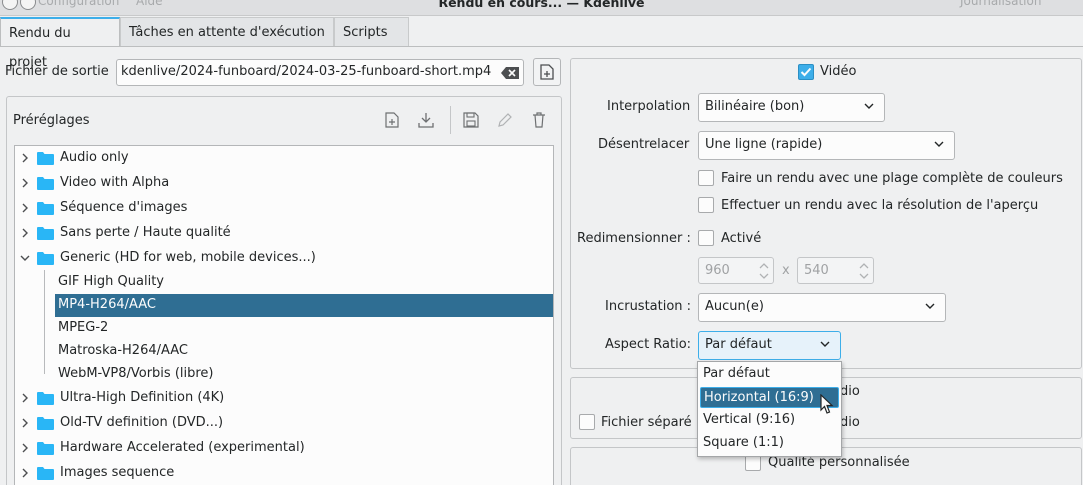  What do you see at coordinates (741, 238) in the screenshot?
I see `resize-active-label: Activé` at bounding box center [741, 238].